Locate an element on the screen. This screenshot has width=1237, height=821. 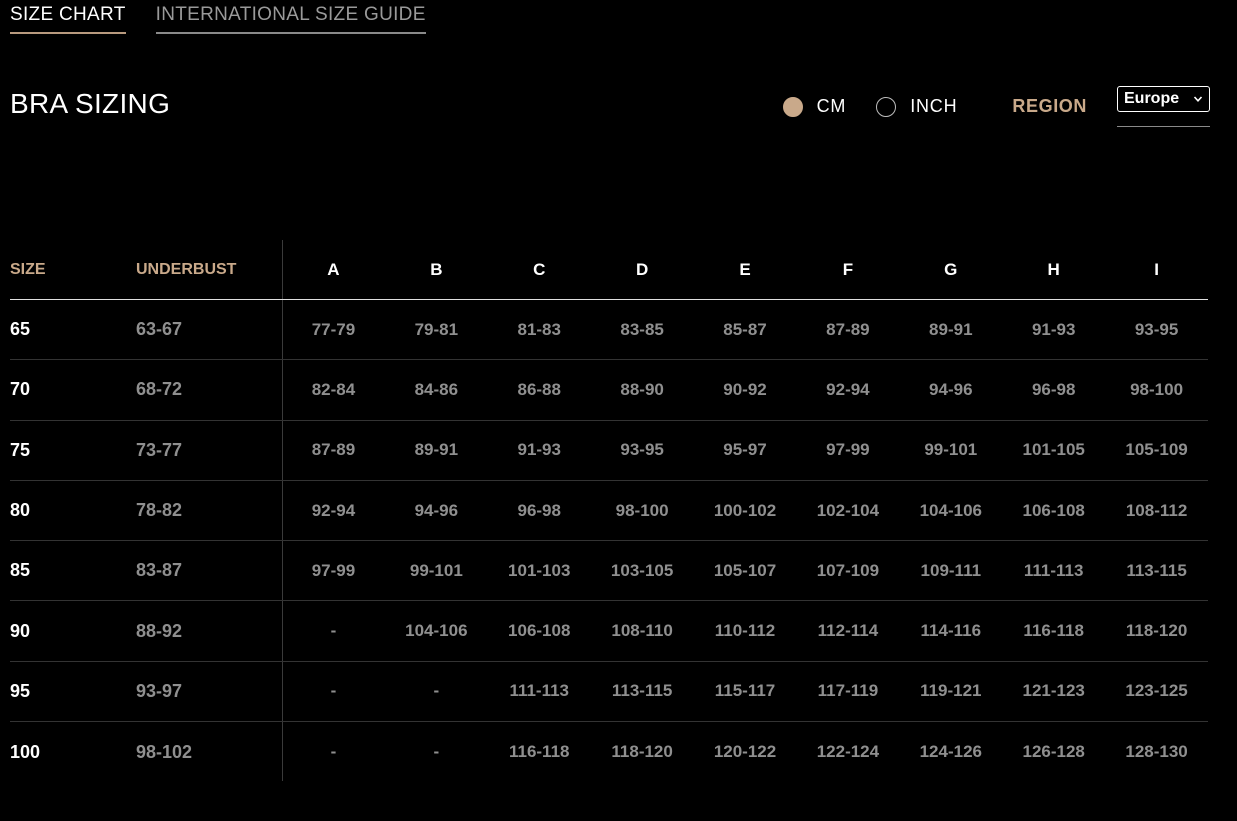
cell-cup-d: 118-120 is located at coordinates (642, 752).